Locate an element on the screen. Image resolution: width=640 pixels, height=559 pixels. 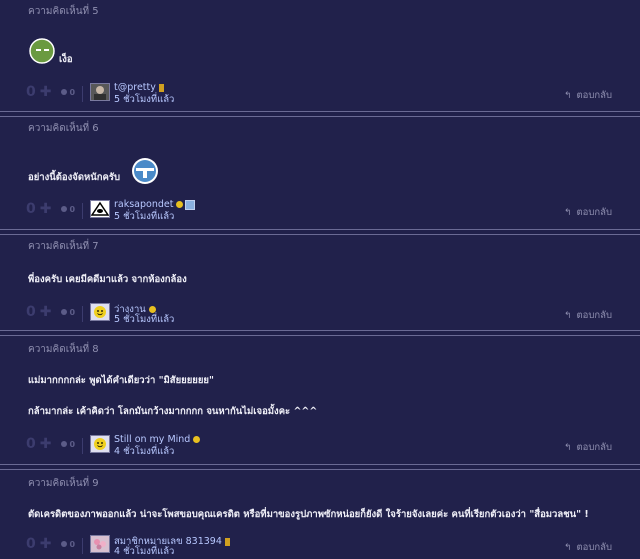
comment-header: ความคิดเห็นที่ 9 is located at coordinates (63, 483).